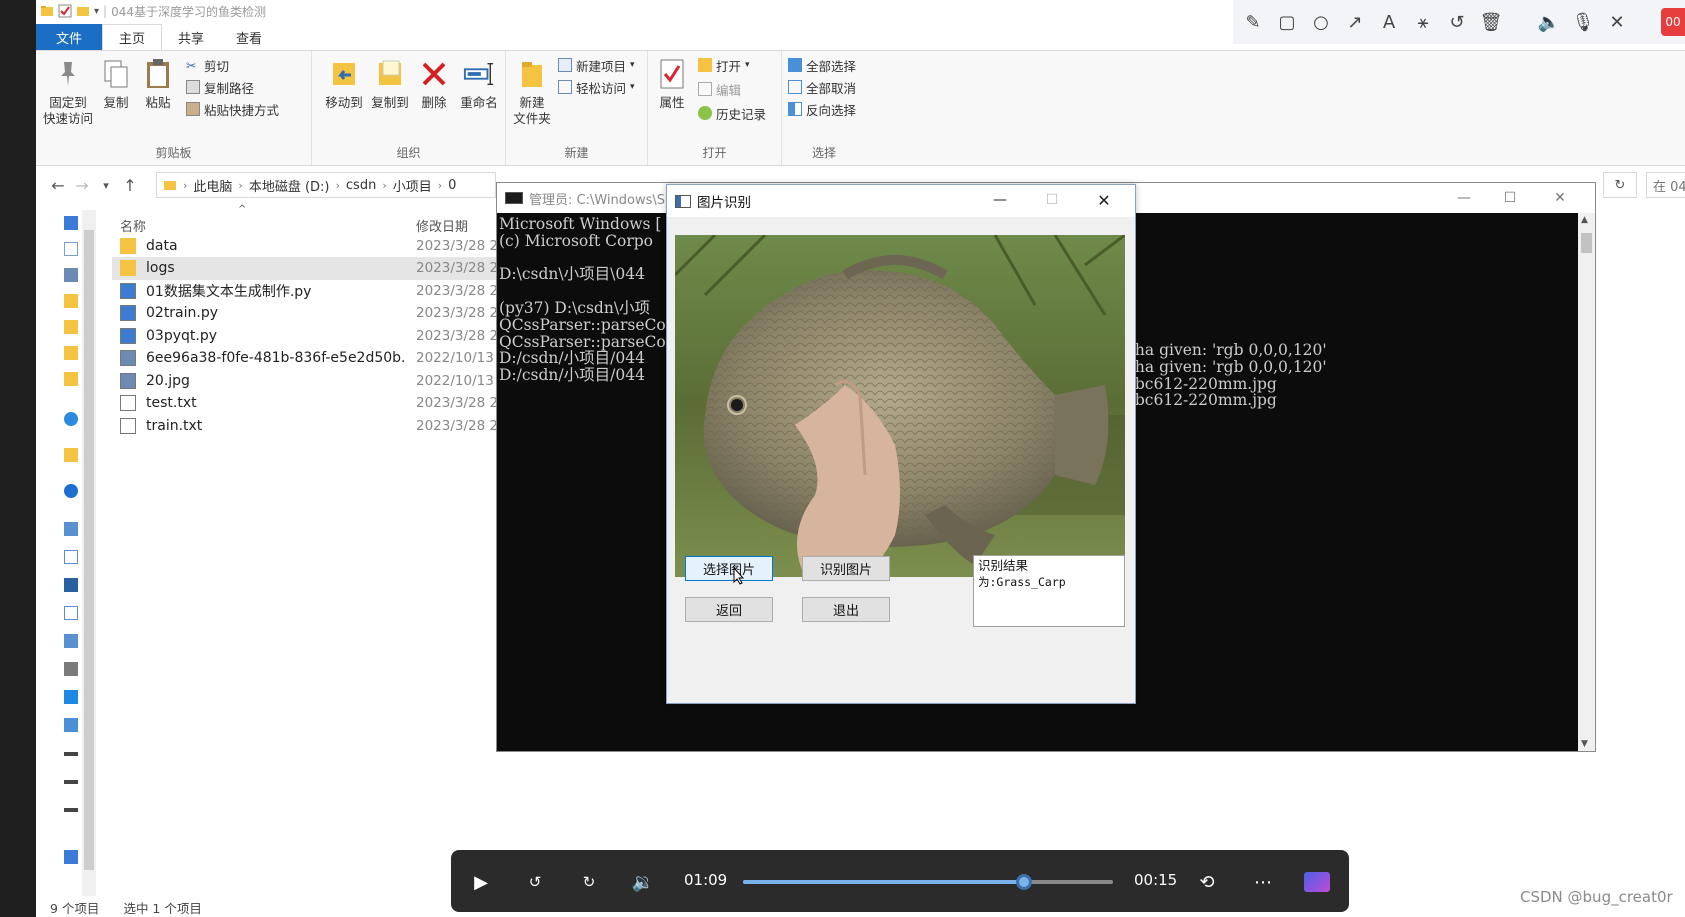  What do you see at coordinates (1024, 882) in the screenshot?
I see `seek-bar-knob` at bounding box center [1024, 882].